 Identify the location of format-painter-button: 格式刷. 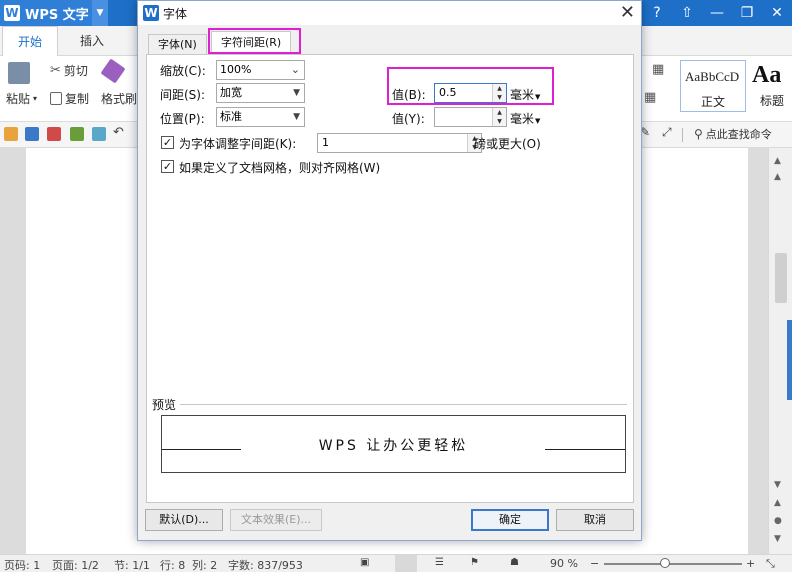
(119, 98).